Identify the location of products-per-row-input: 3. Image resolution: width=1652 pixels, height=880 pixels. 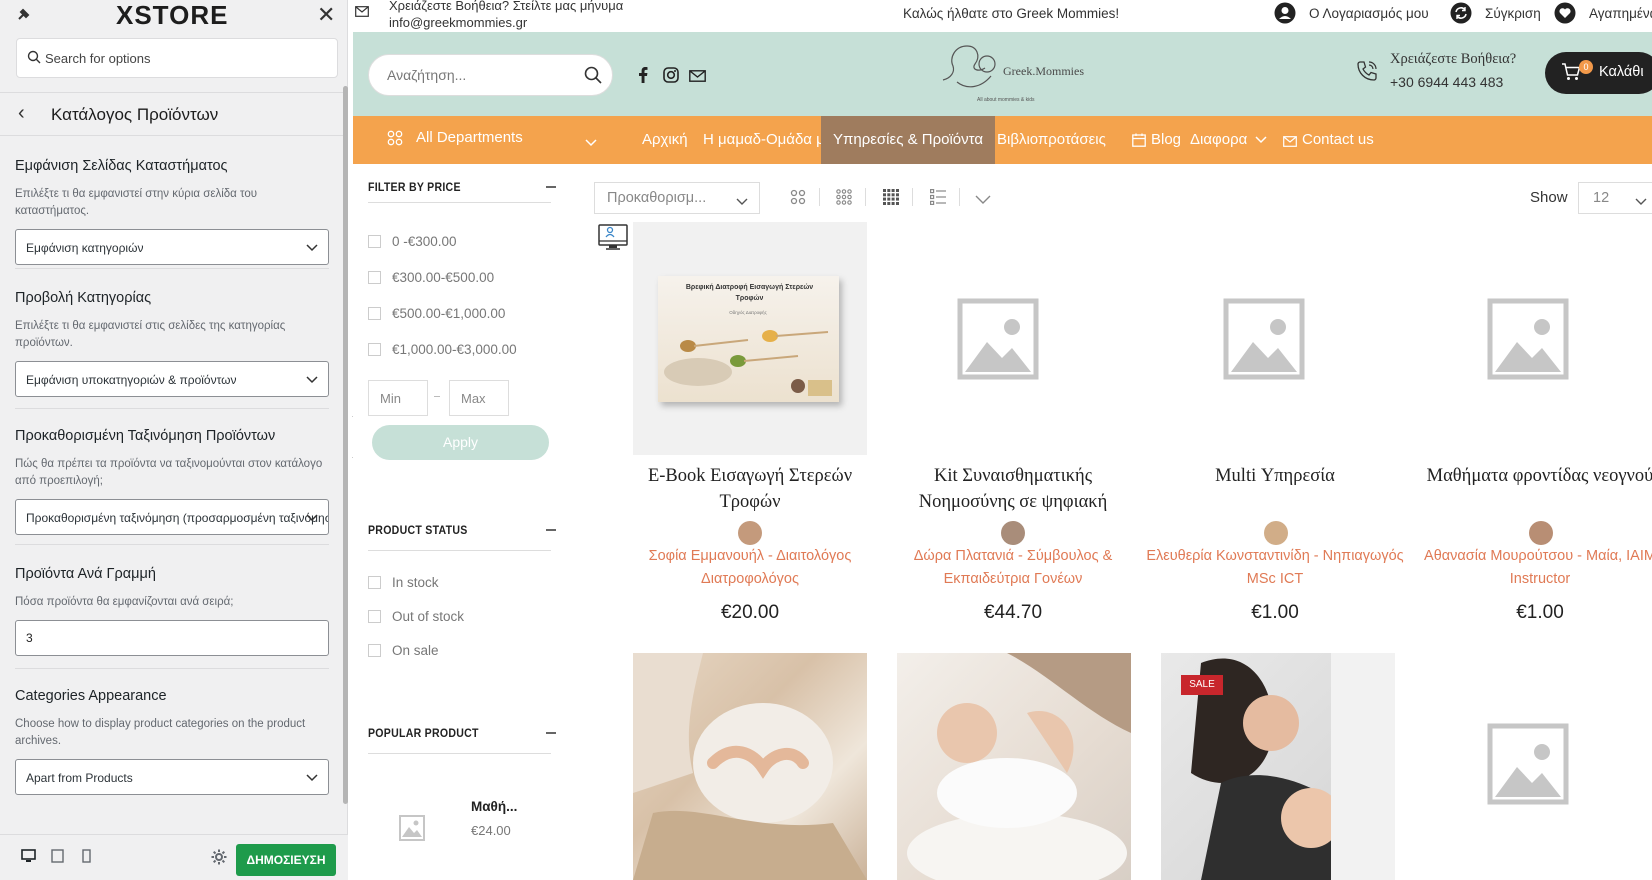
(172, 638).